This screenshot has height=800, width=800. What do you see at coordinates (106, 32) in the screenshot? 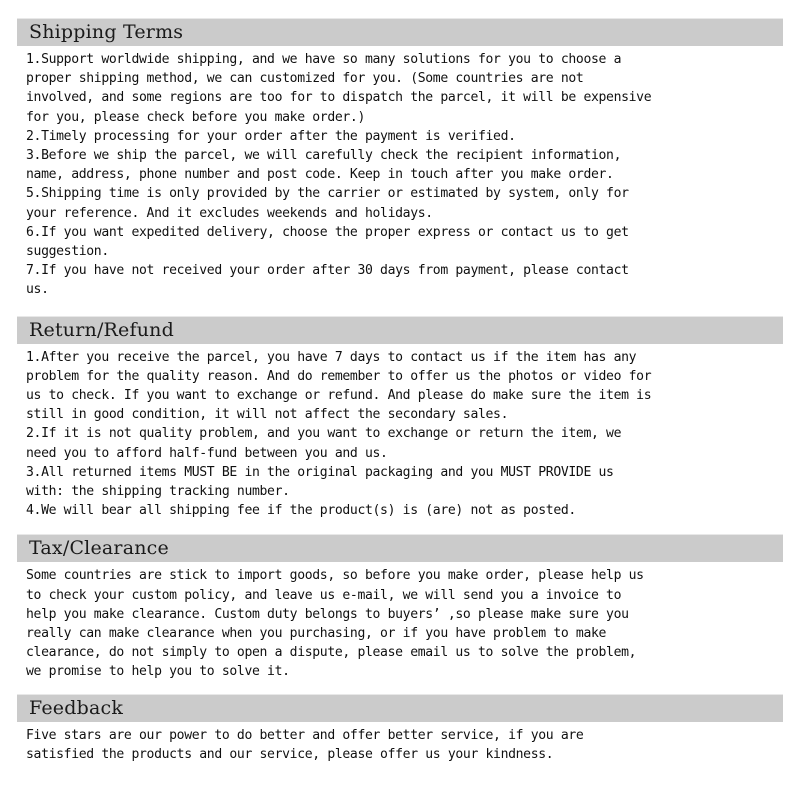
I see `section-title: Shipping Terms` at bounding box center [106, 32].